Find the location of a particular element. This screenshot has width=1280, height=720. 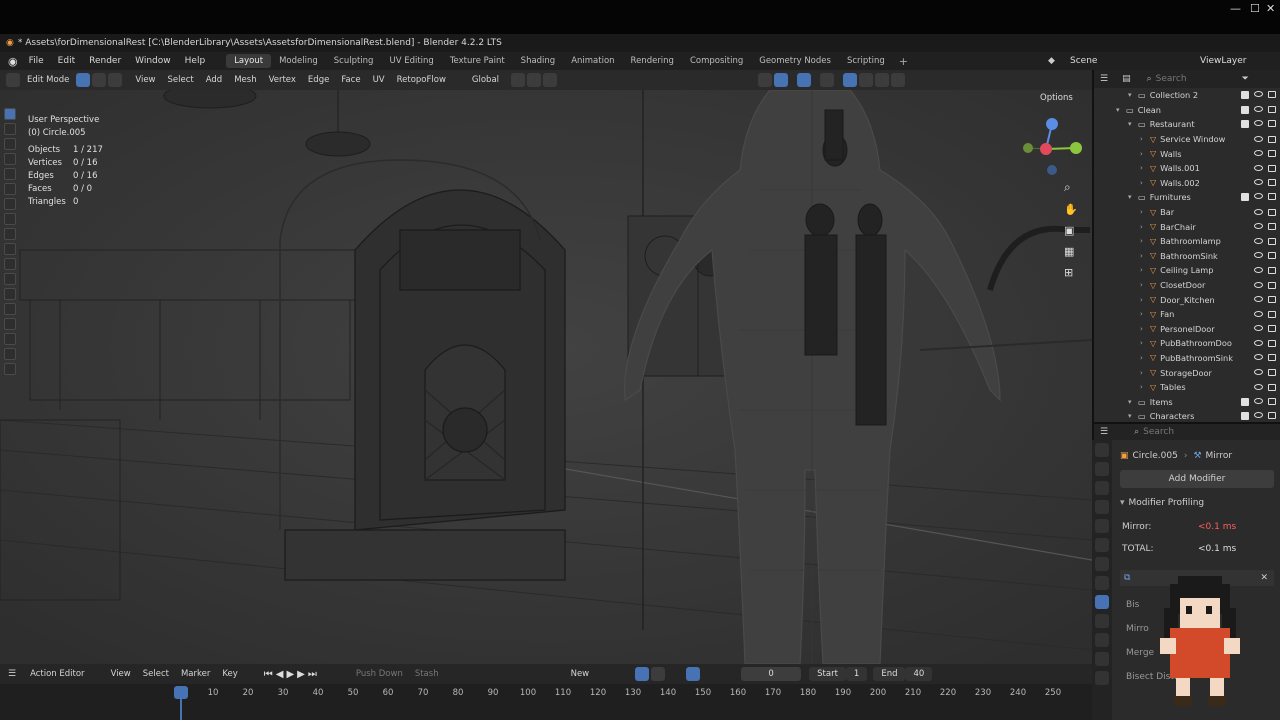

extrude-tool-icon is located at coordinates (10, 234).